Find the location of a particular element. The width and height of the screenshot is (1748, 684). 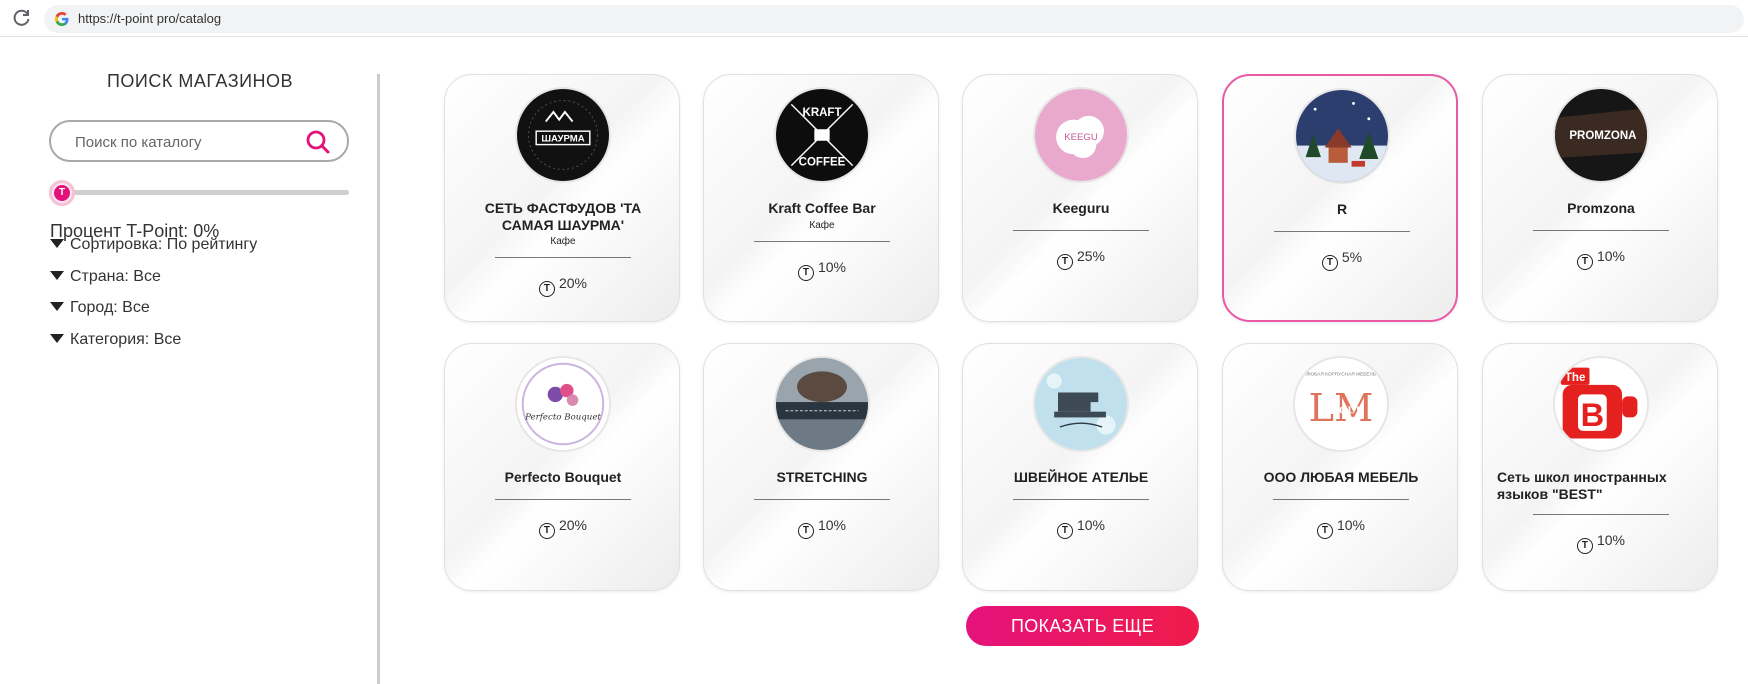

store-card: PROMZONA Promzona T 10% is located at coordinates (1600, 198).